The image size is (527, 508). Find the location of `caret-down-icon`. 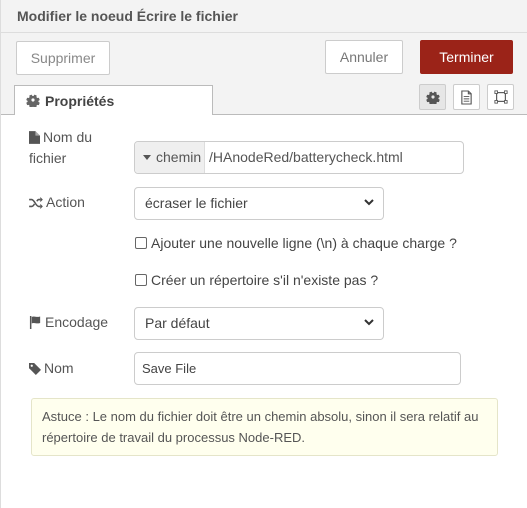

caret-down-icon is located at coordinates (147, 157).